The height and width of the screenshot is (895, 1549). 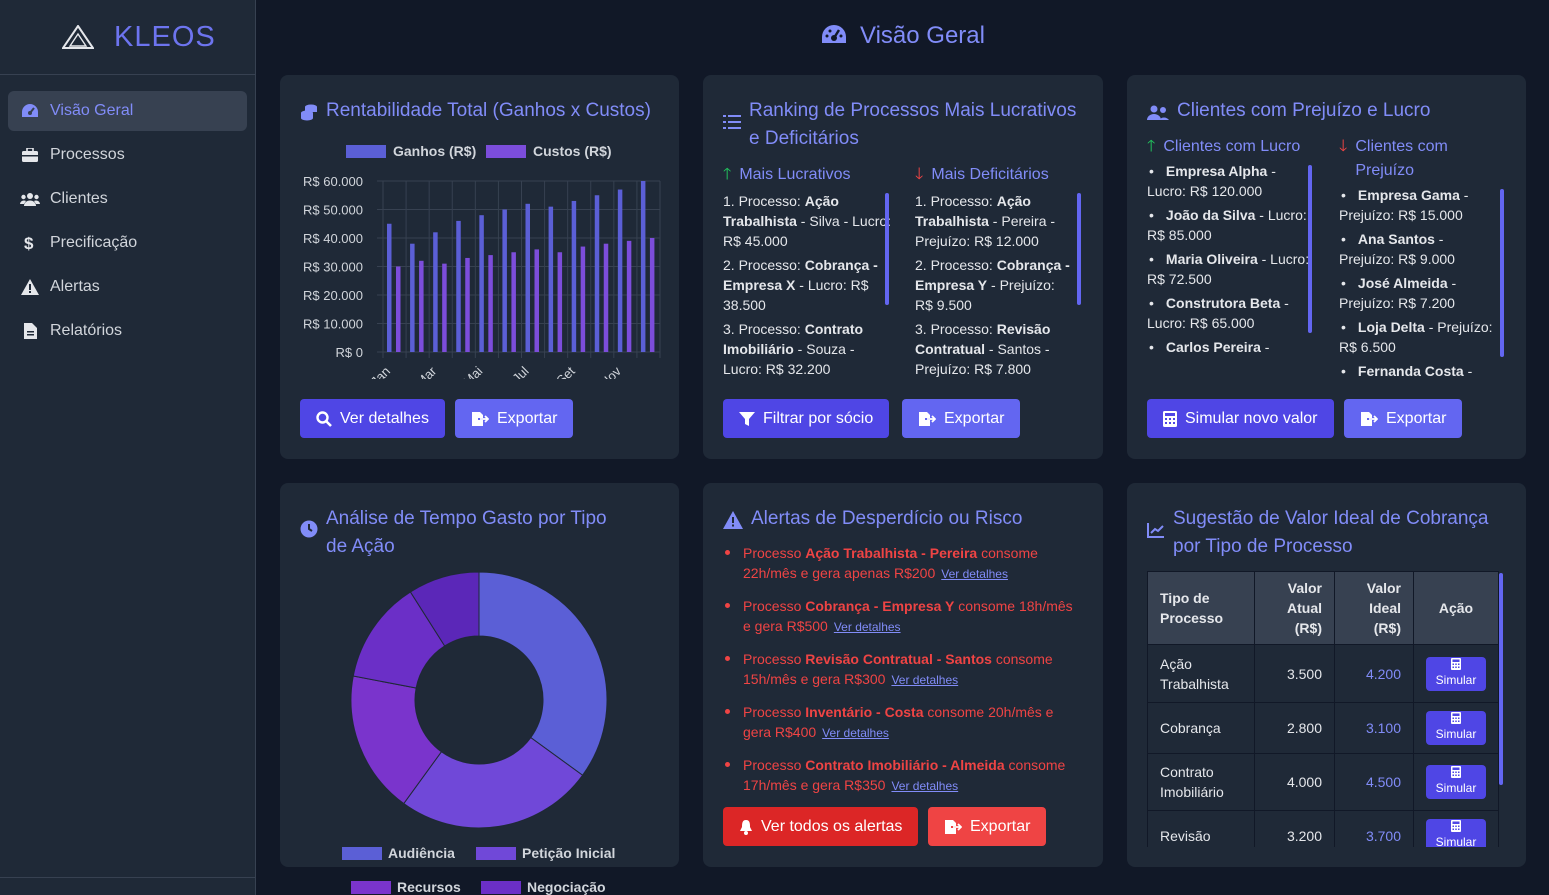 I want to click on alert-process-name: Inventário - Costa, so click(x=864, y=712).